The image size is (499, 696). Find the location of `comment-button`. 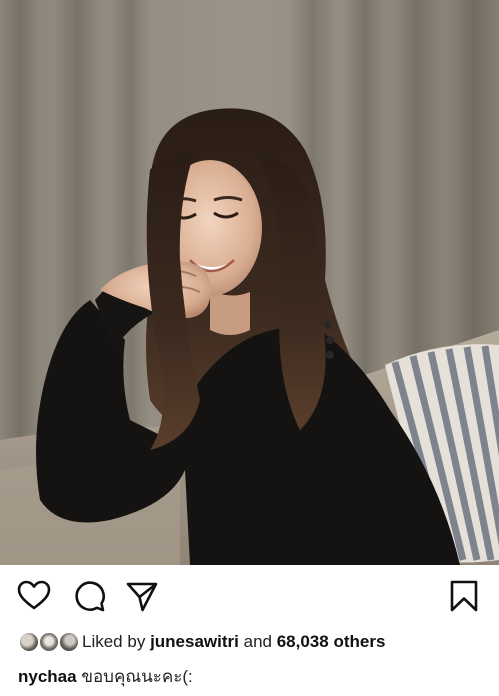

comment-button is located at coordinates (89, 596).